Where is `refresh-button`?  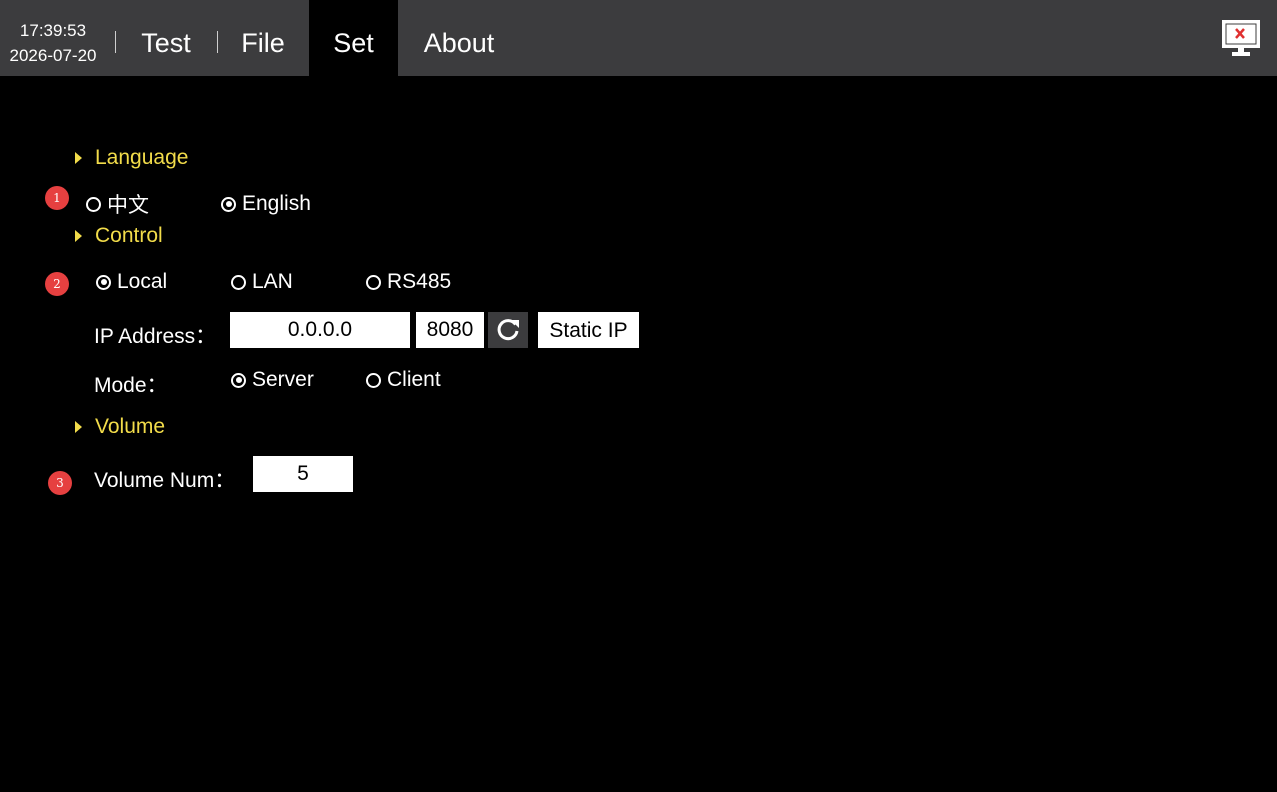
refresh-button is located at coordinates (508, 330).